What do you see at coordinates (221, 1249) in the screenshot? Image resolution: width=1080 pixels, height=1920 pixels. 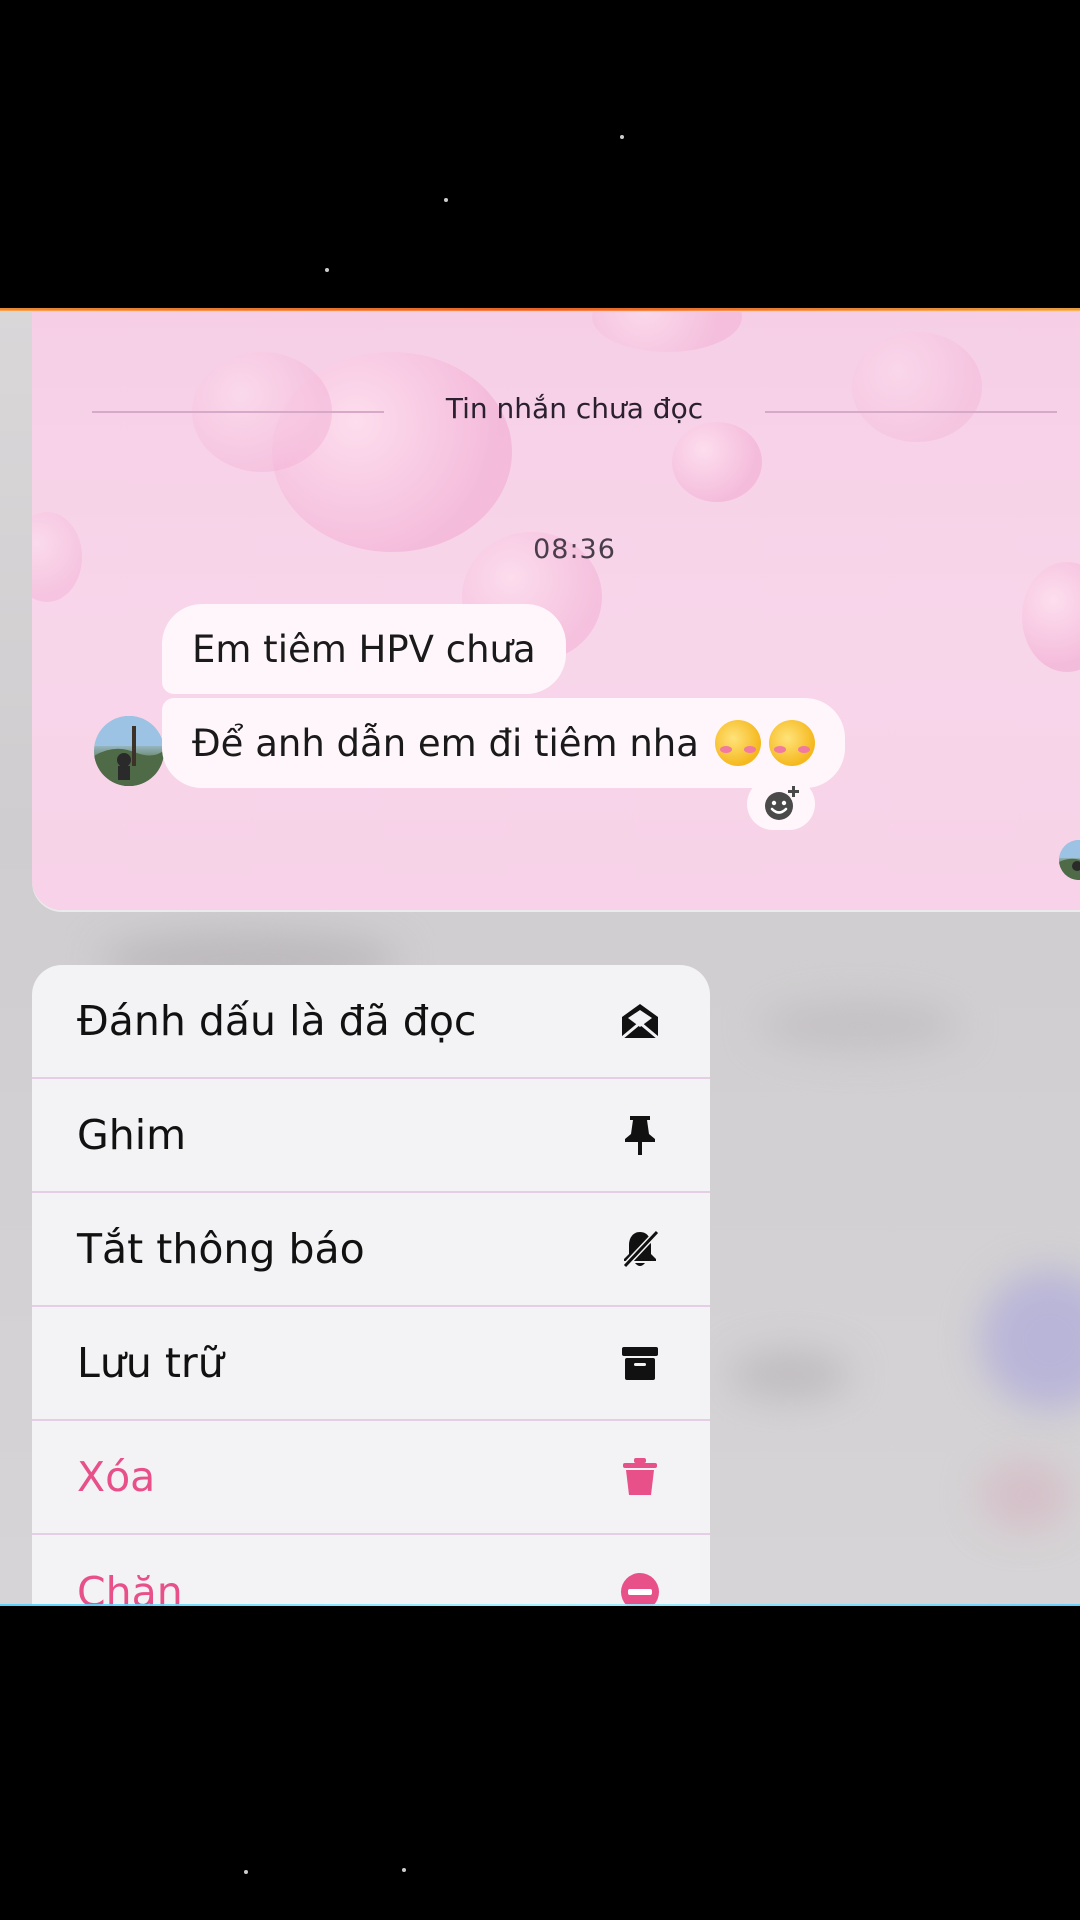 I see `menu-item-label: Tắt thông báo` at bounding box center [221, 1249].